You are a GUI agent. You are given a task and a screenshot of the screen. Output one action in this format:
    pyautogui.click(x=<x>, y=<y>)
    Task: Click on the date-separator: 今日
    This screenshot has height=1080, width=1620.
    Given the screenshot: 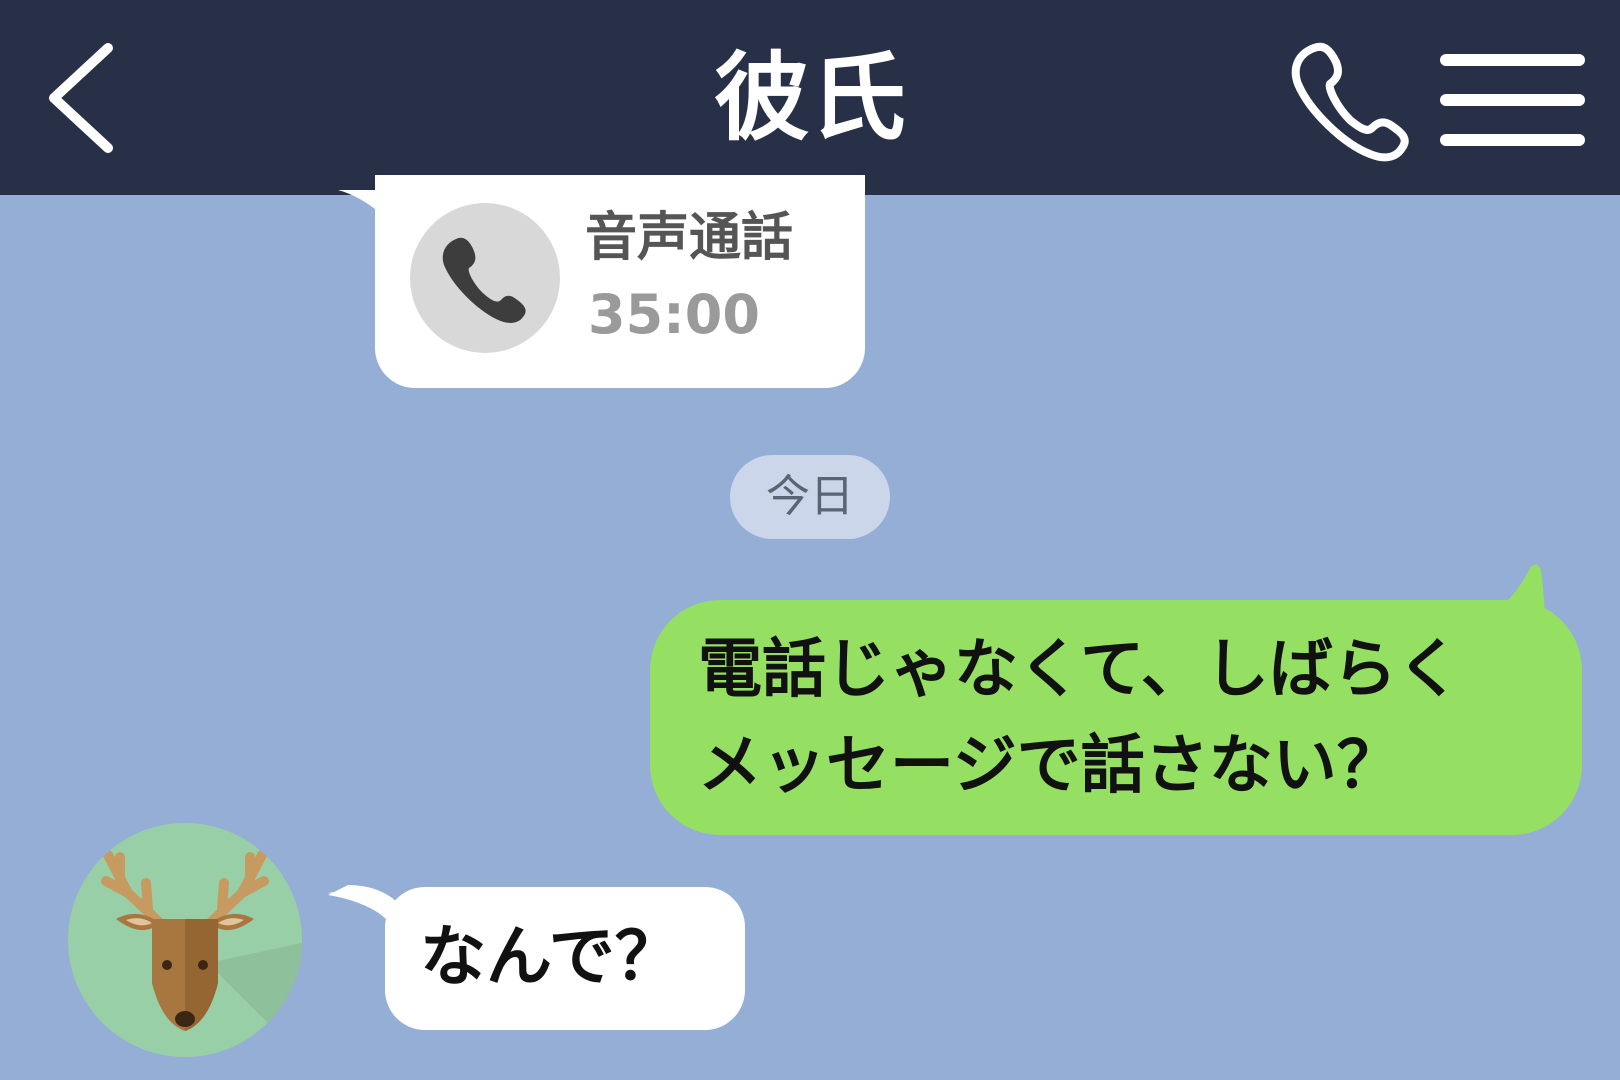 What is the action you would take?
    pyautogui.click(x=810, y=497)
    